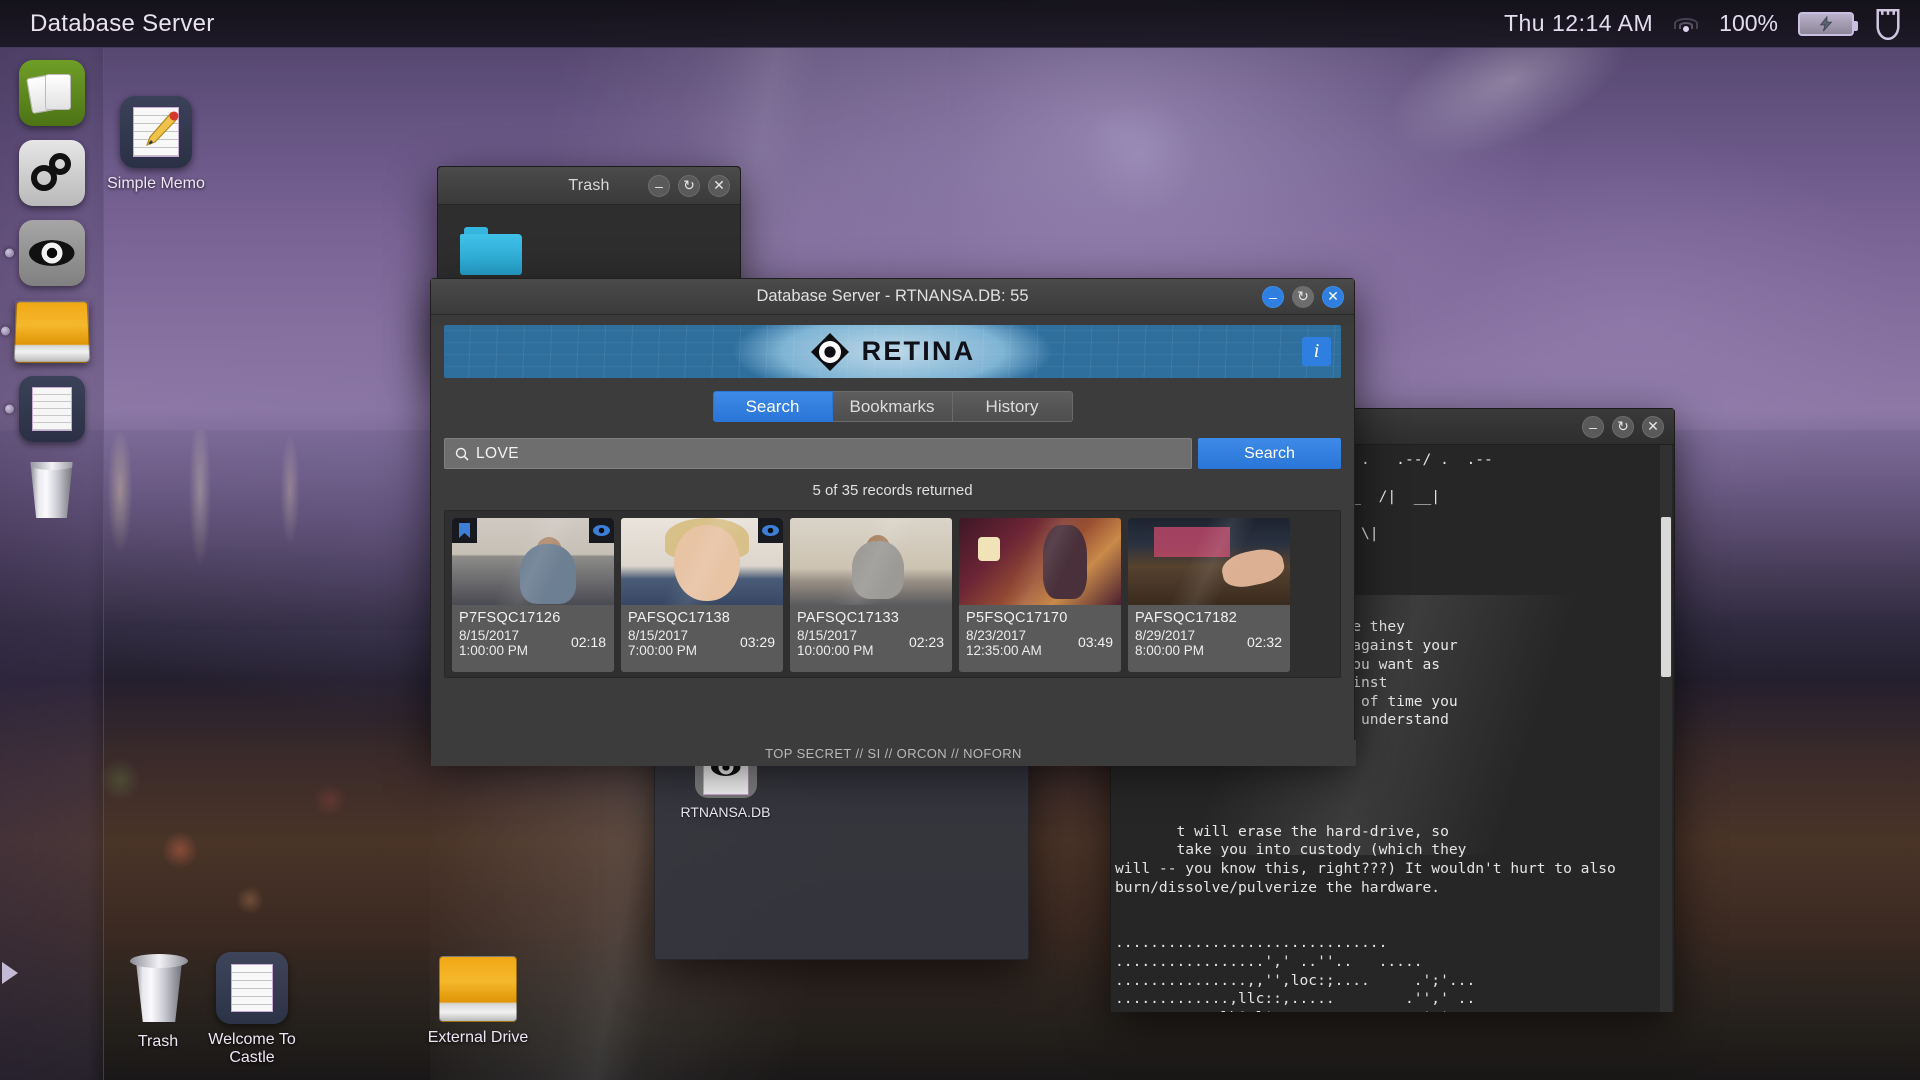 The image size is (1920, 1080). I want to click on database-window-titlebar: Database Server - RTNANSA.DB: 55 – ↻ ✕, so click(892, 297).